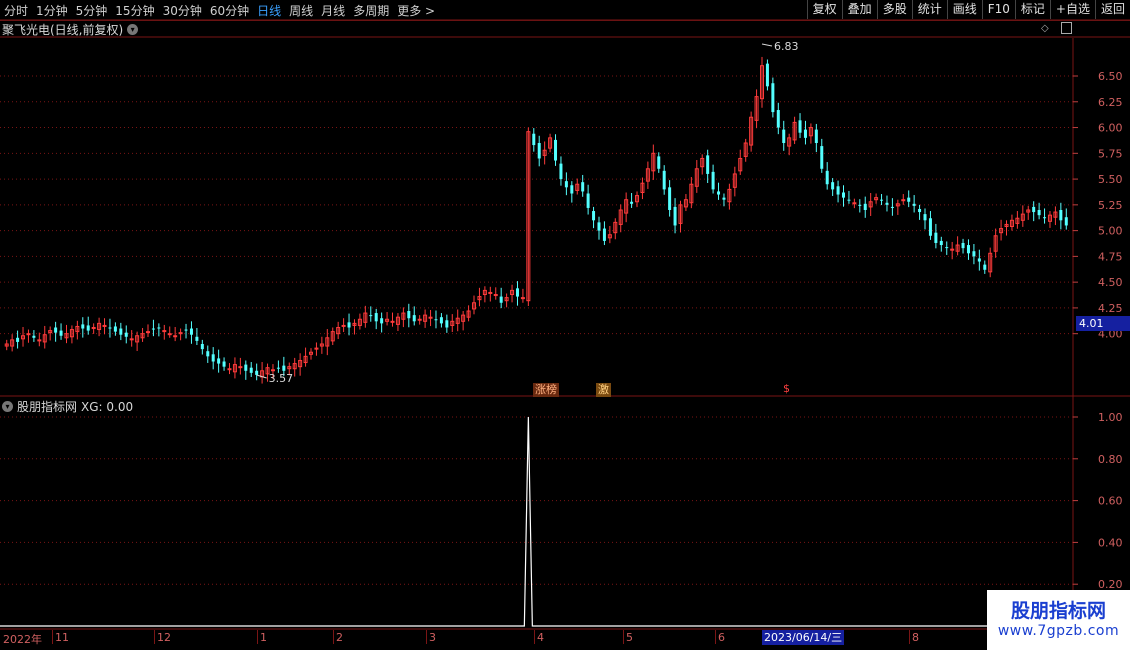 This screenshot has width=1130, height=650. I want to click on high-pointer, so click(767, 45).